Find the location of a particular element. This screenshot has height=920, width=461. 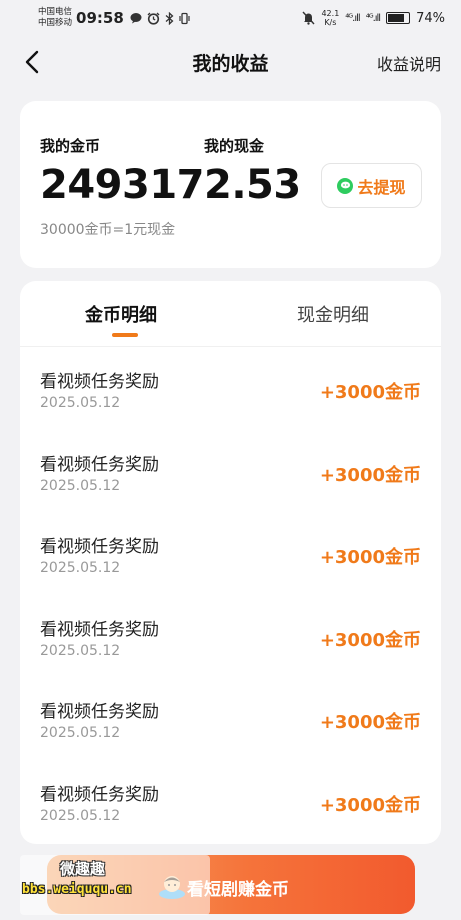

alarm-icon is located at coordinates (153, 18).